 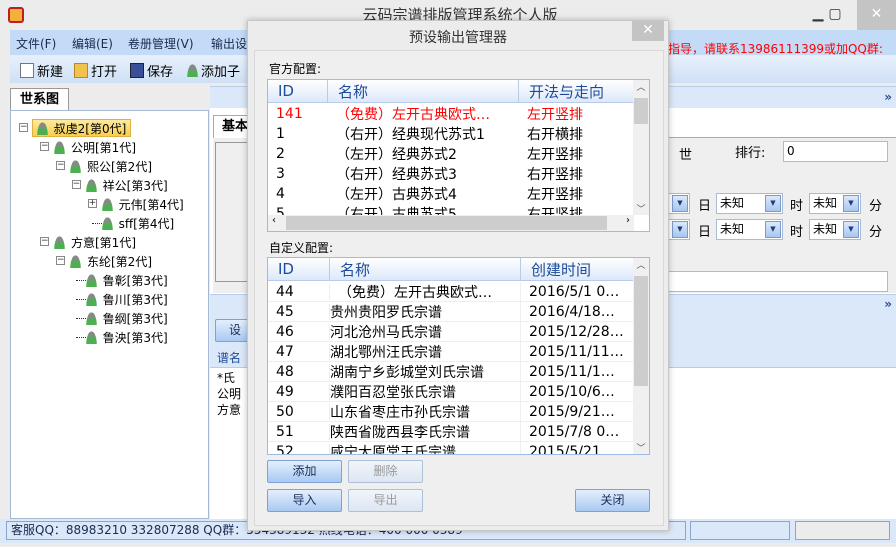 I want to click on menu-output: 输出设, so click(x=229, y=43).